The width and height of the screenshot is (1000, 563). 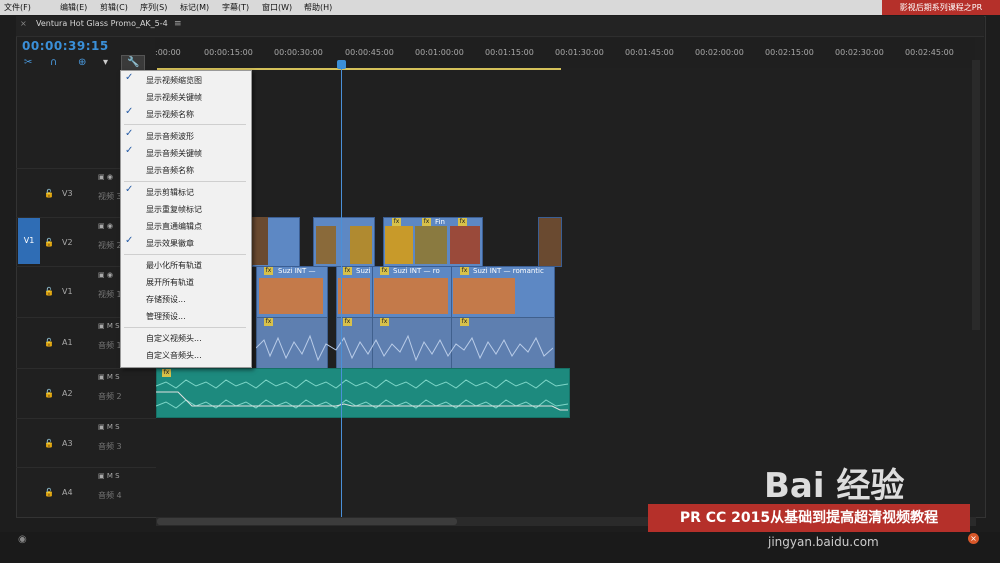 What do you see at coordinates (86, 393) in the screenshot?
I see `track-header-a2: 🔓 A2 ▣ M S 音频 2` at bounding box center [86, 393].